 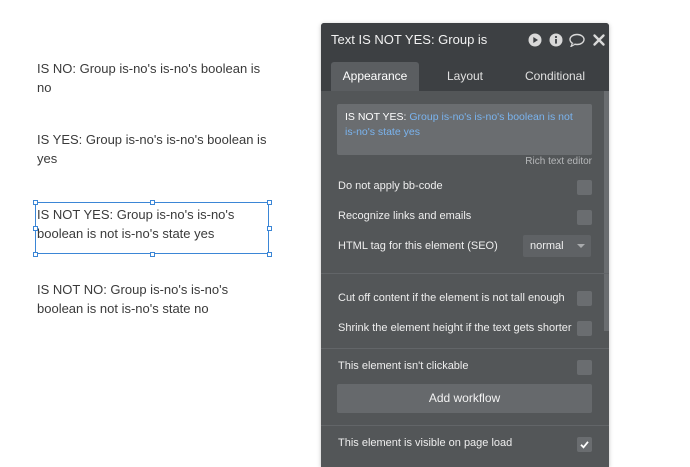 I want to click on shrink-height-checkbox, so click(x=584, y=328).